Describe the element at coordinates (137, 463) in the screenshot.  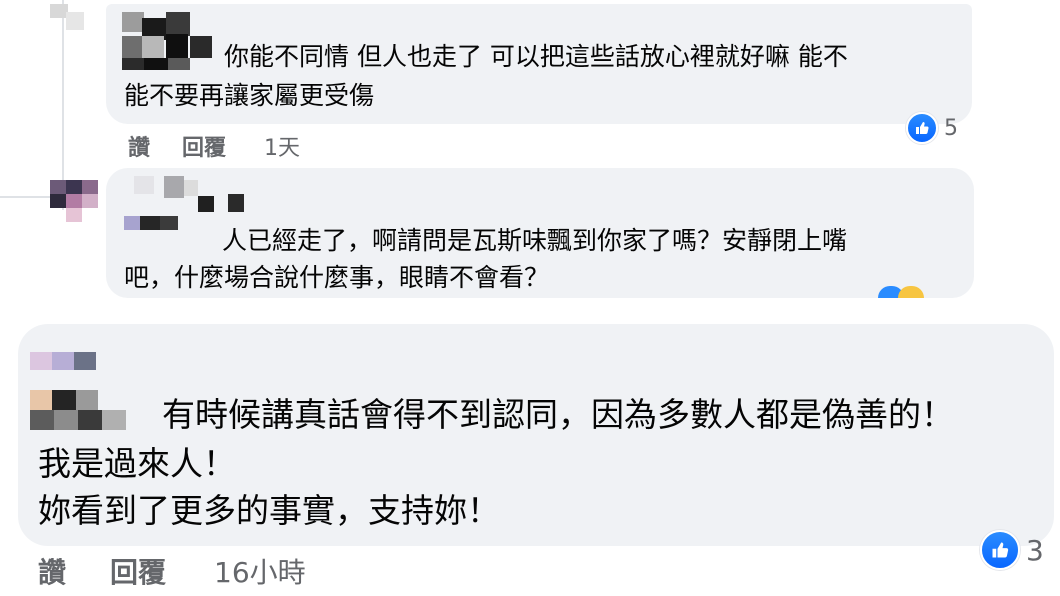
I see `comment-text-line: 我是過來人！` at that location.